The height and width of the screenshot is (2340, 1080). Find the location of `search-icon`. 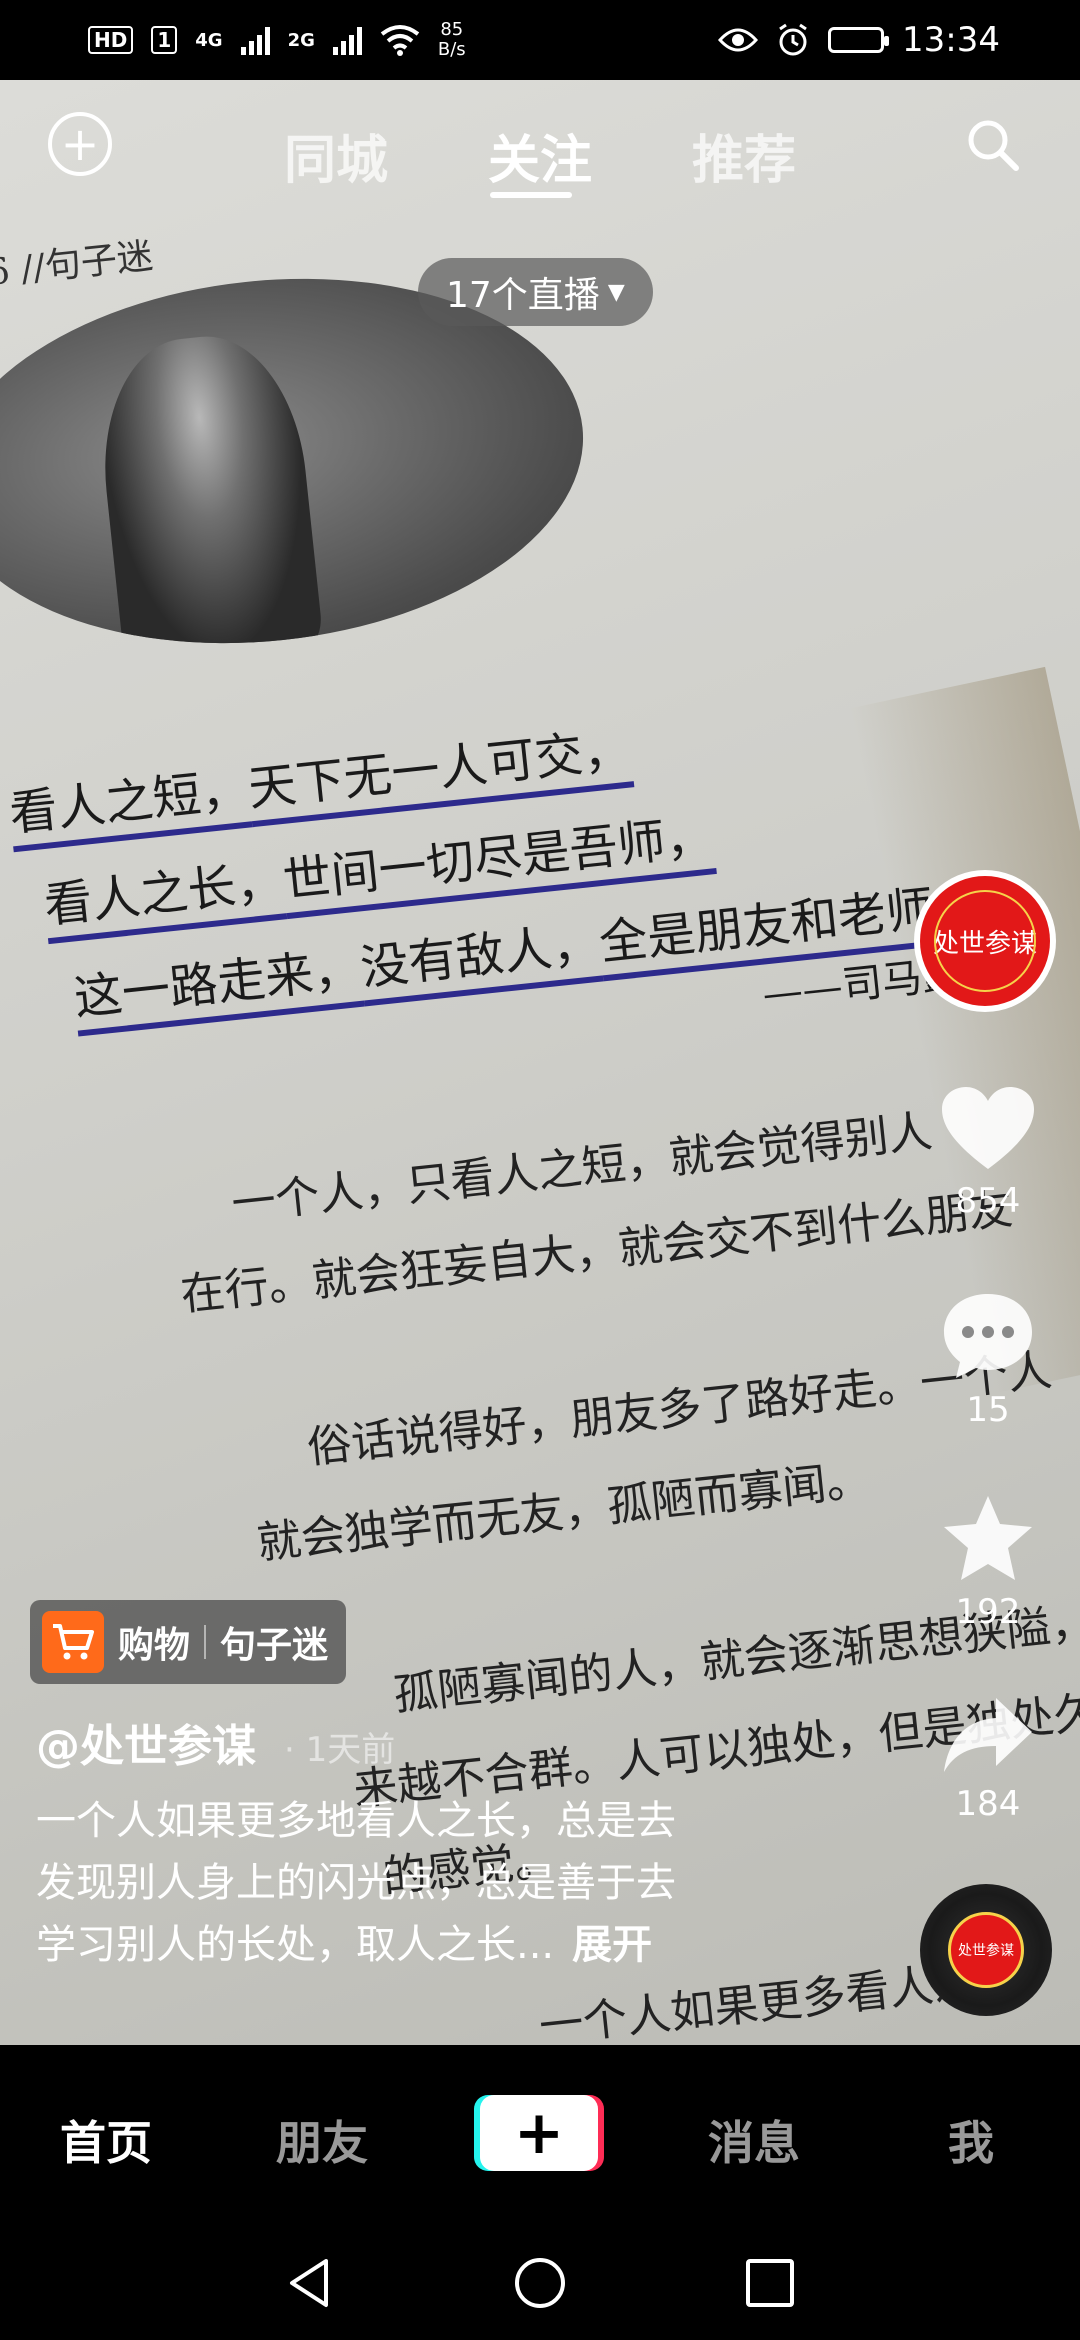

search-icon is located at coordinates (993, 145).